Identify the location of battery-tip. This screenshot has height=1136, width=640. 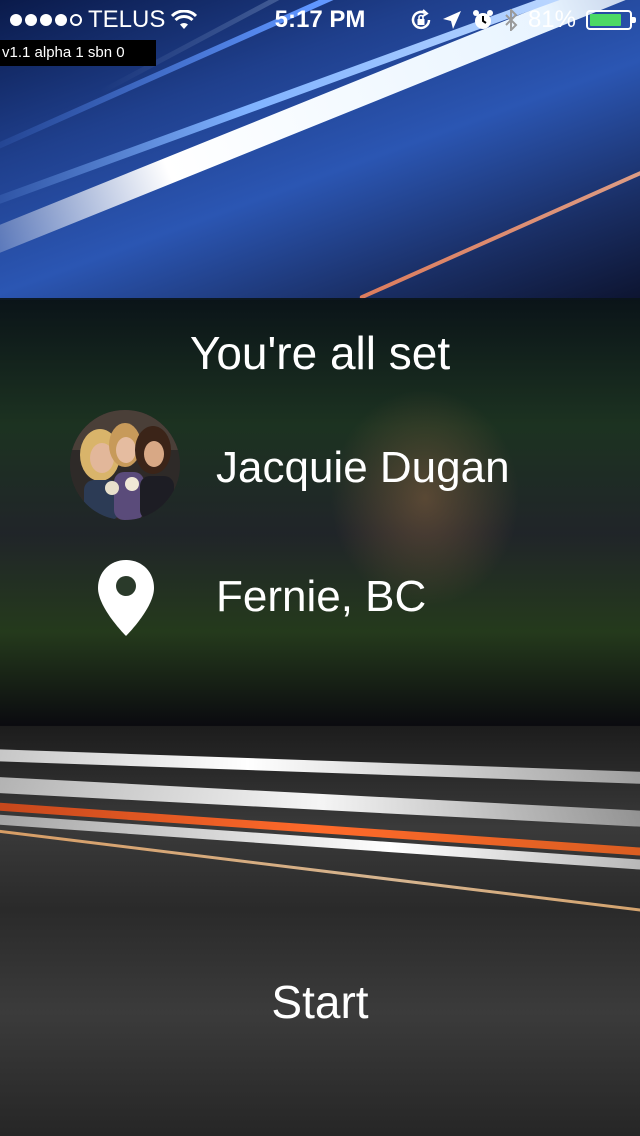
(634, 20).